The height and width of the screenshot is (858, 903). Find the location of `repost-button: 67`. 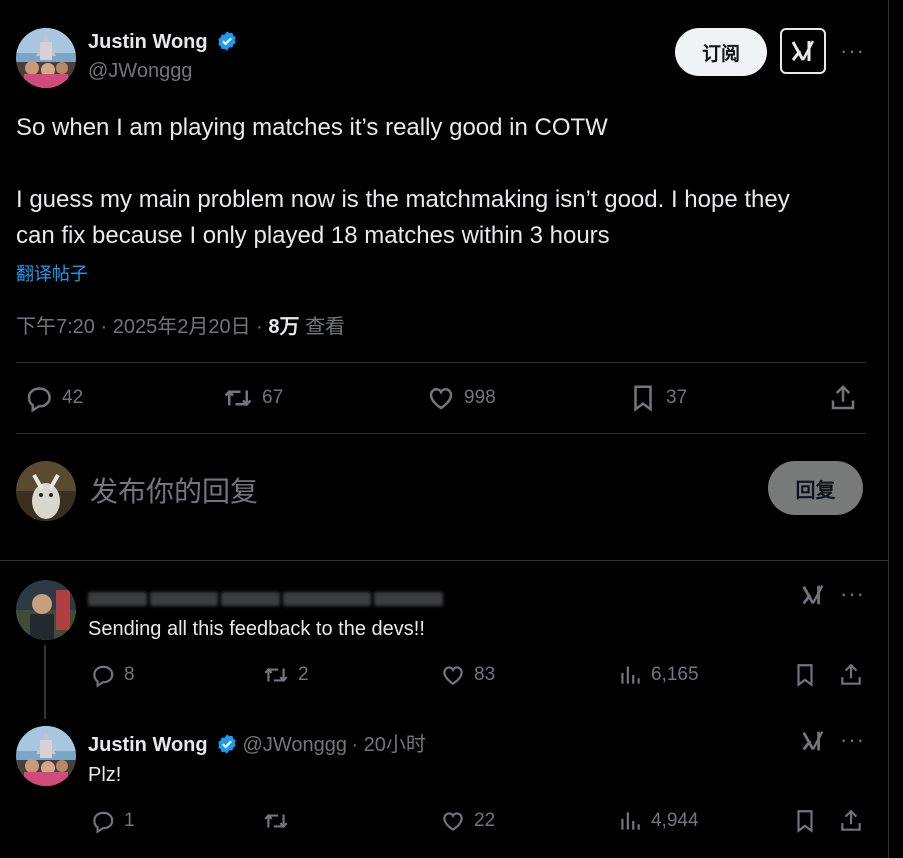

repost-button: 67 is located at coordinates (252, 398).